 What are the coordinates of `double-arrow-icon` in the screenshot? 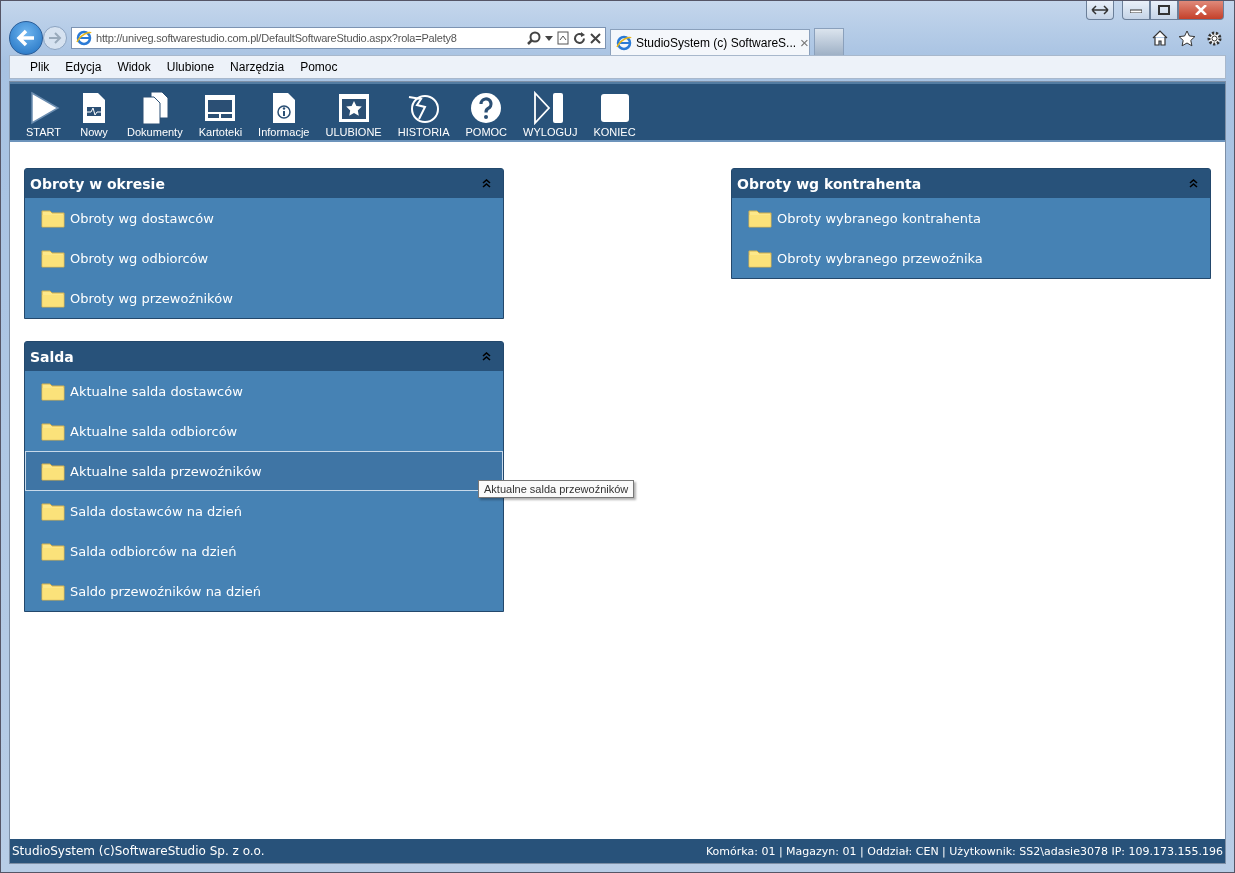 It's located at (1100, 10).